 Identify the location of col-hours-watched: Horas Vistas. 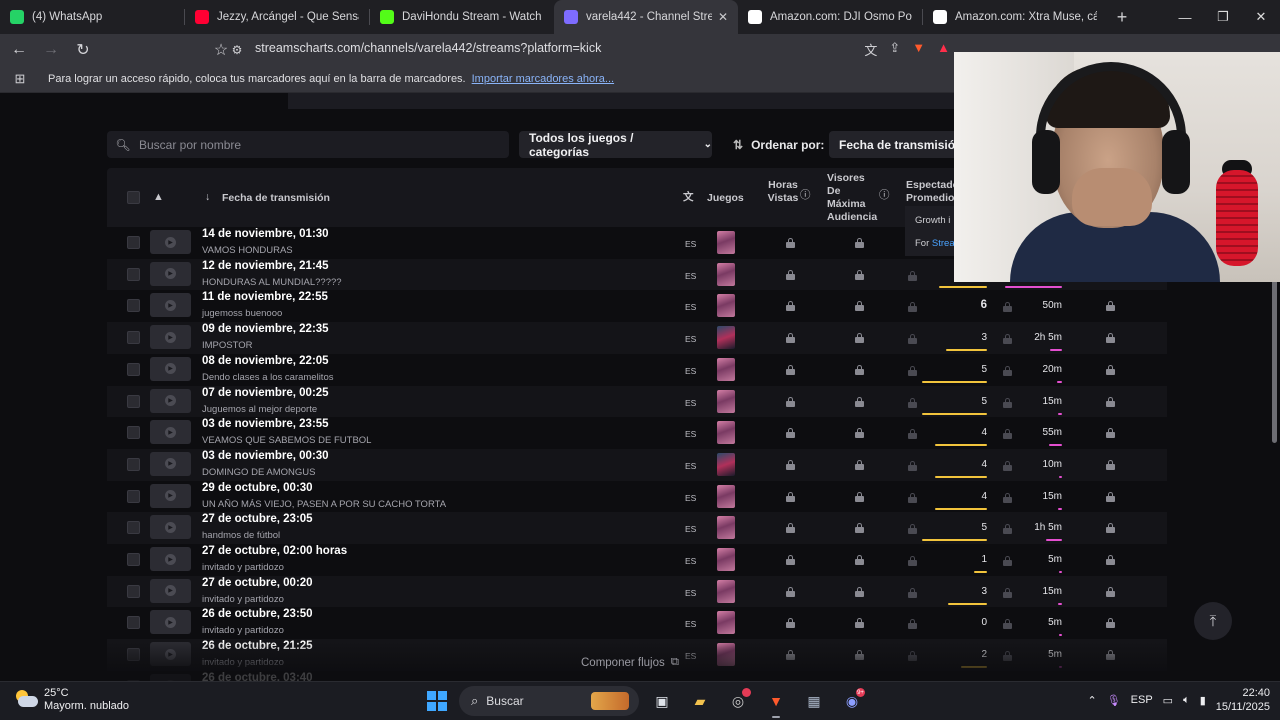
(783, 192).